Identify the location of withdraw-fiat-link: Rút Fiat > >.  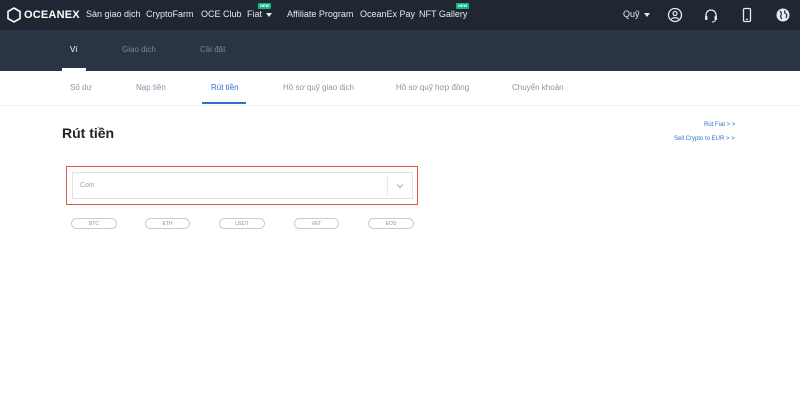
(719, 125).